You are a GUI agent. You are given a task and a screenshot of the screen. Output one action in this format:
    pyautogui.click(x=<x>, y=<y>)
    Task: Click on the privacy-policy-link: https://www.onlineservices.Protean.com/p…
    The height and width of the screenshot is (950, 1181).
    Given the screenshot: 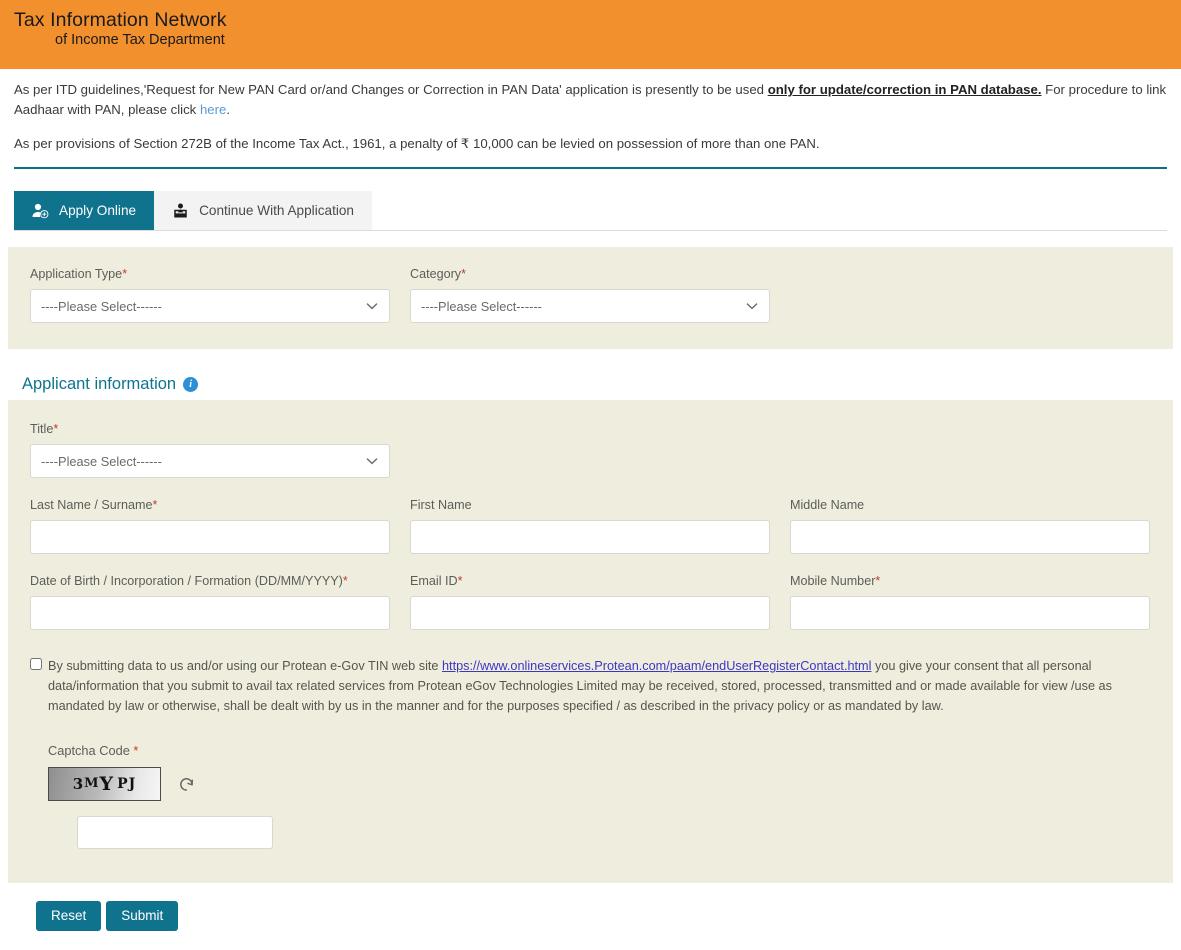 What is the action you would take?
    pyautogui.click(x=656, y=666)
    